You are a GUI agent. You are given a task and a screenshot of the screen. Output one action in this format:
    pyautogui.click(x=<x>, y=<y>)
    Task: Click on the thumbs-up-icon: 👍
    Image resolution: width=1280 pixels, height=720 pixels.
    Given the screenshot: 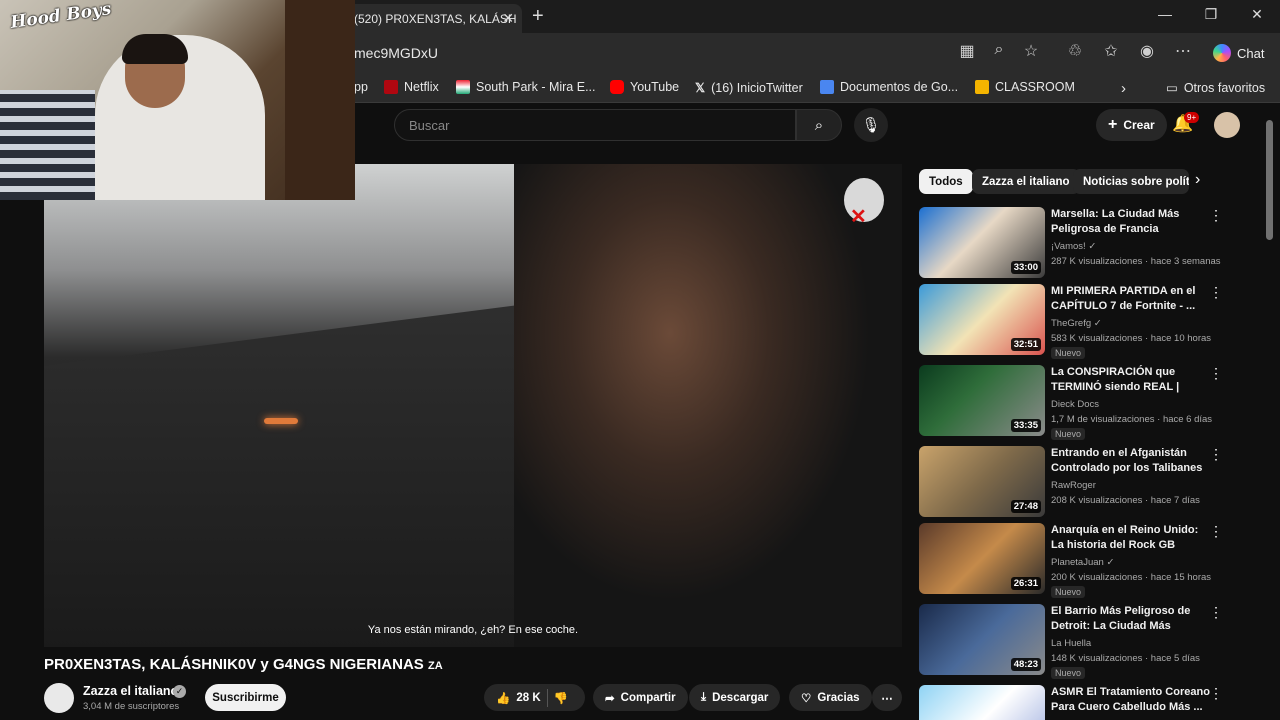 What is the action you would take?
    pyautogui.click(x=503, y=698)
    